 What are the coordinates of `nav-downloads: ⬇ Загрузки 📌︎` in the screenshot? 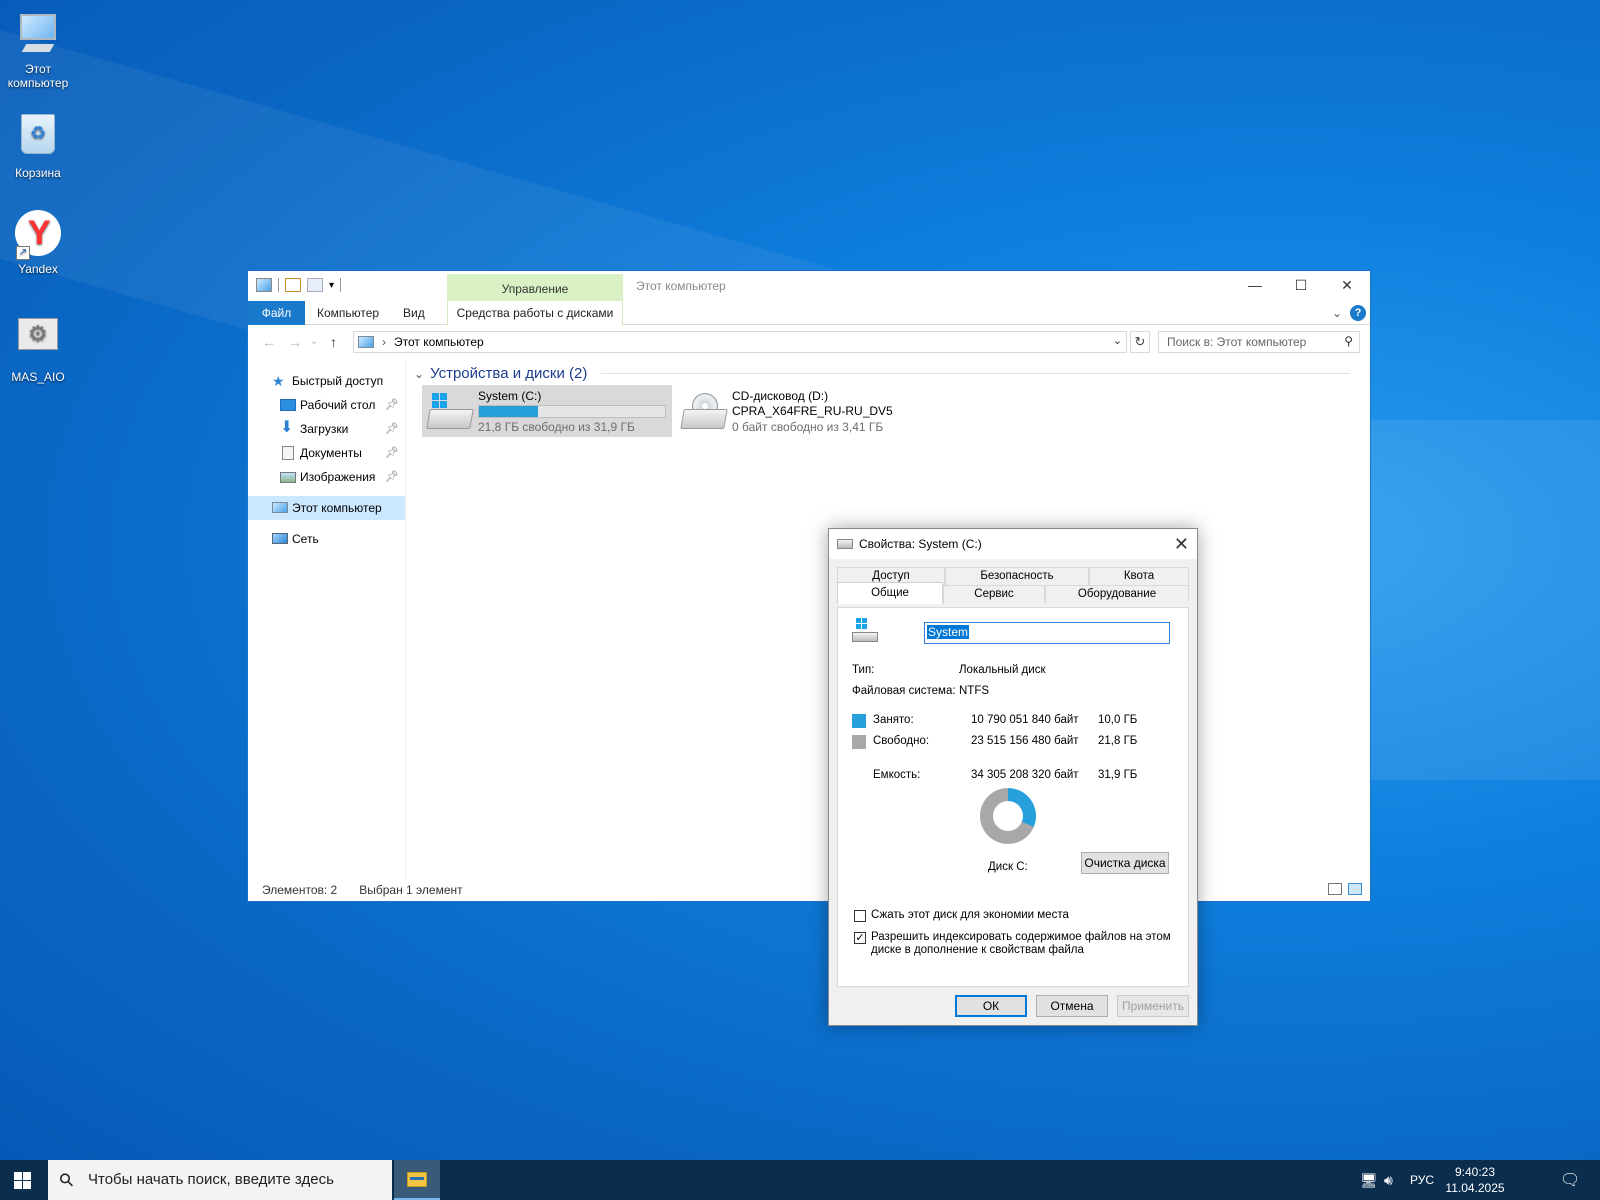 It's located at (326, 429).